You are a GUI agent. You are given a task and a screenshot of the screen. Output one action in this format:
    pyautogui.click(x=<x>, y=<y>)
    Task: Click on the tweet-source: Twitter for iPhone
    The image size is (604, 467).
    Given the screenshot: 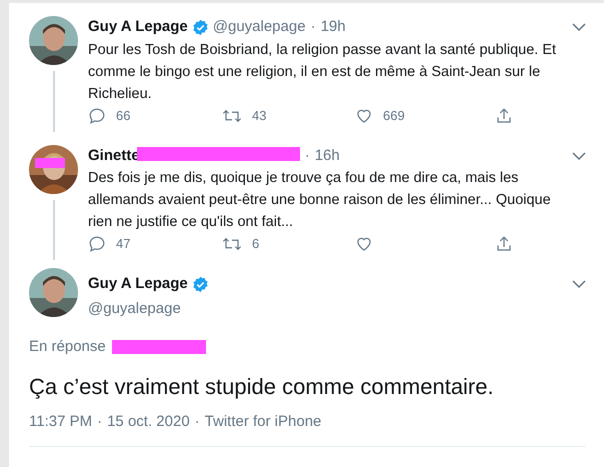 What is the action you would take?
    pyautogui.click(x=263, y=421)
    